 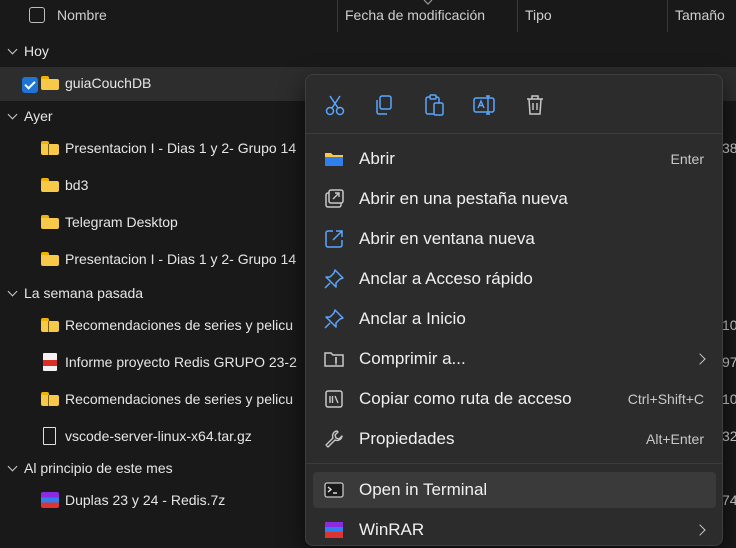 I want to click on sort-chevron-icon, so click(x=428, y=2).